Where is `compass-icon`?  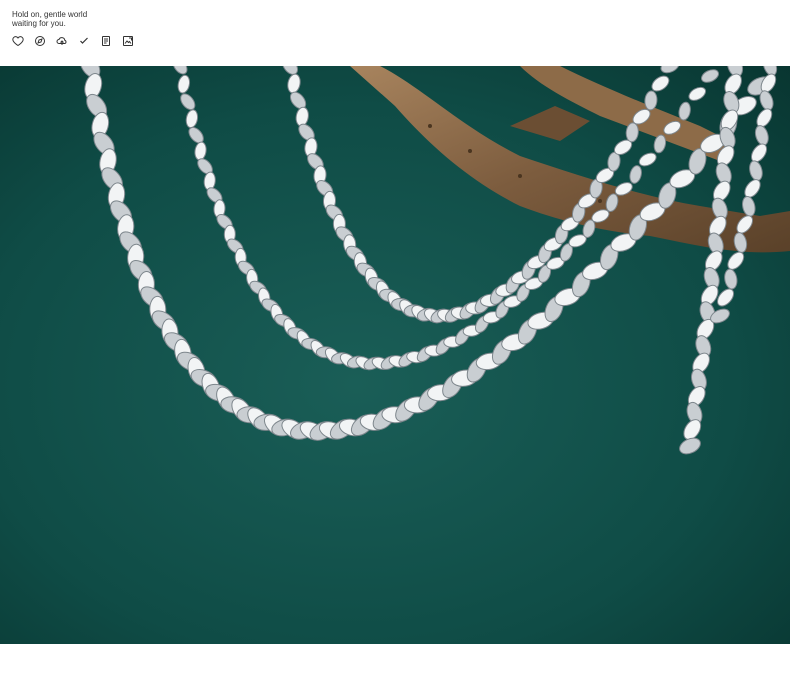 compass-icon is located at coordinates (40, 41).